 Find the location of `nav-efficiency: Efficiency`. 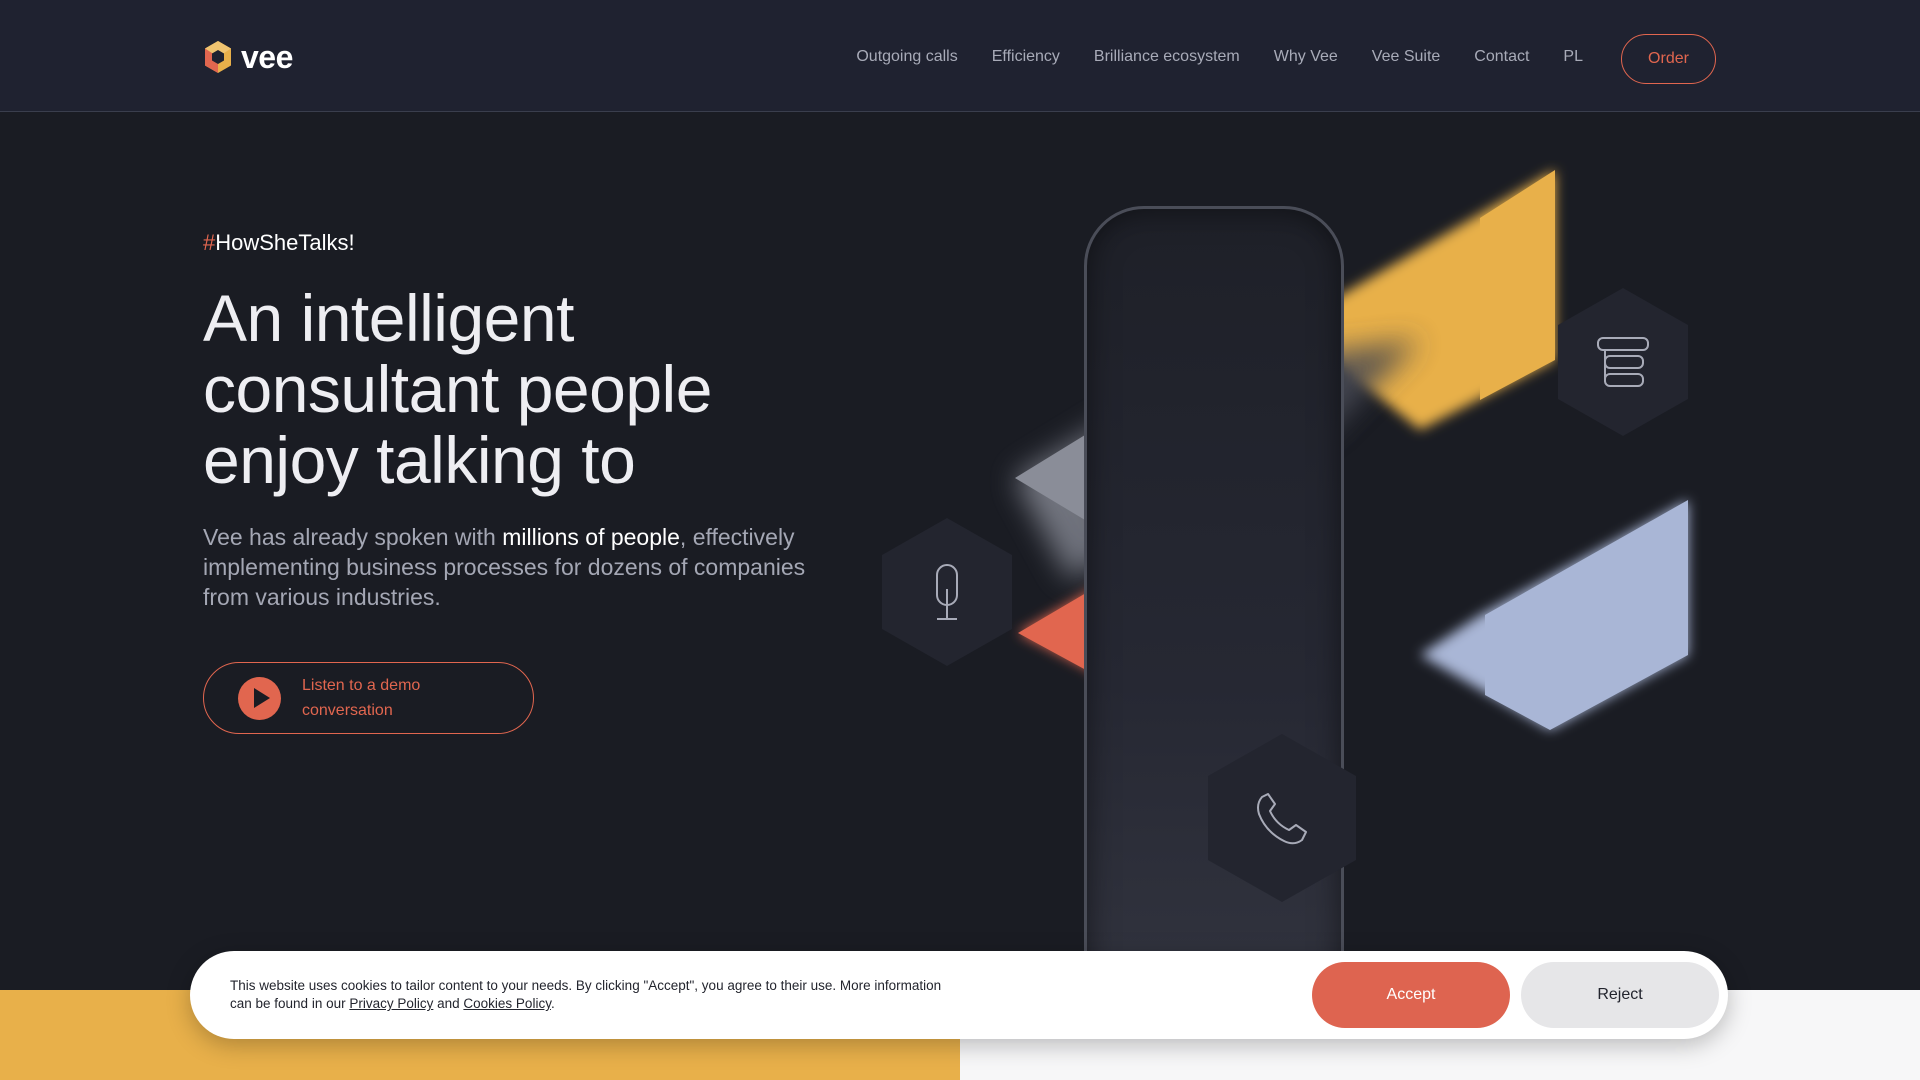

nav-efficiency: Efficiency is located at coordinates (1026, 57).